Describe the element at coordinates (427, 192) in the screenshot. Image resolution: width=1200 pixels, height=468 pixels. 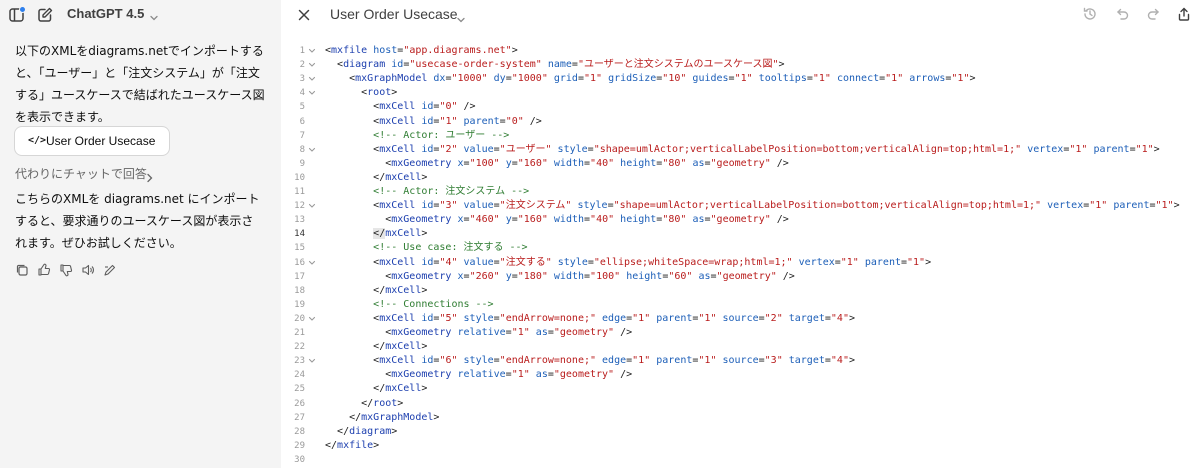
I see `code-text: <!-- Actor: 注文システム -->` at that location.